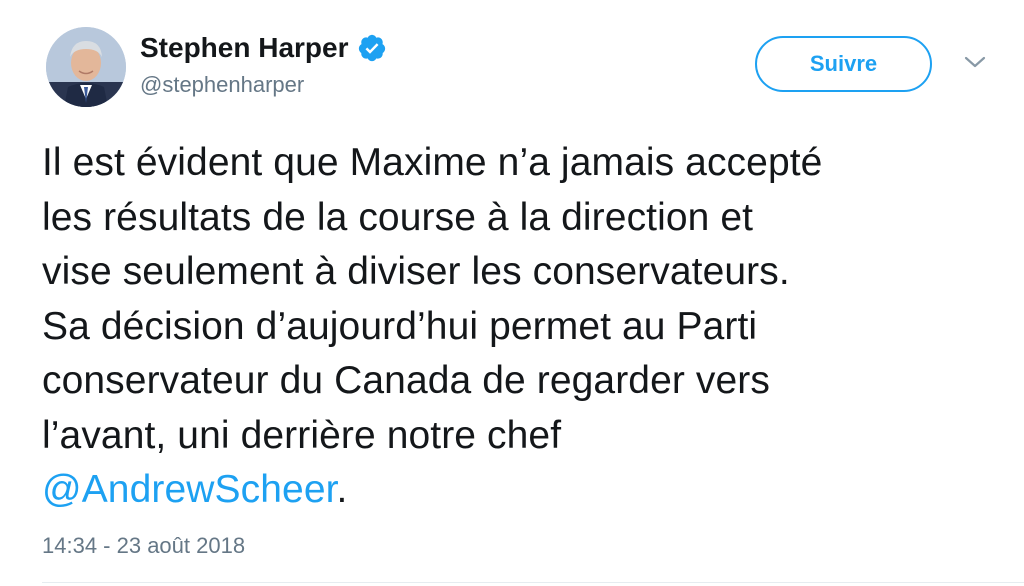 The width and height of the screenshot is (1024, 586). Describe the element at coordinates (843, 64) in the screenshot. I see `follow-button: Suivre` at that location.